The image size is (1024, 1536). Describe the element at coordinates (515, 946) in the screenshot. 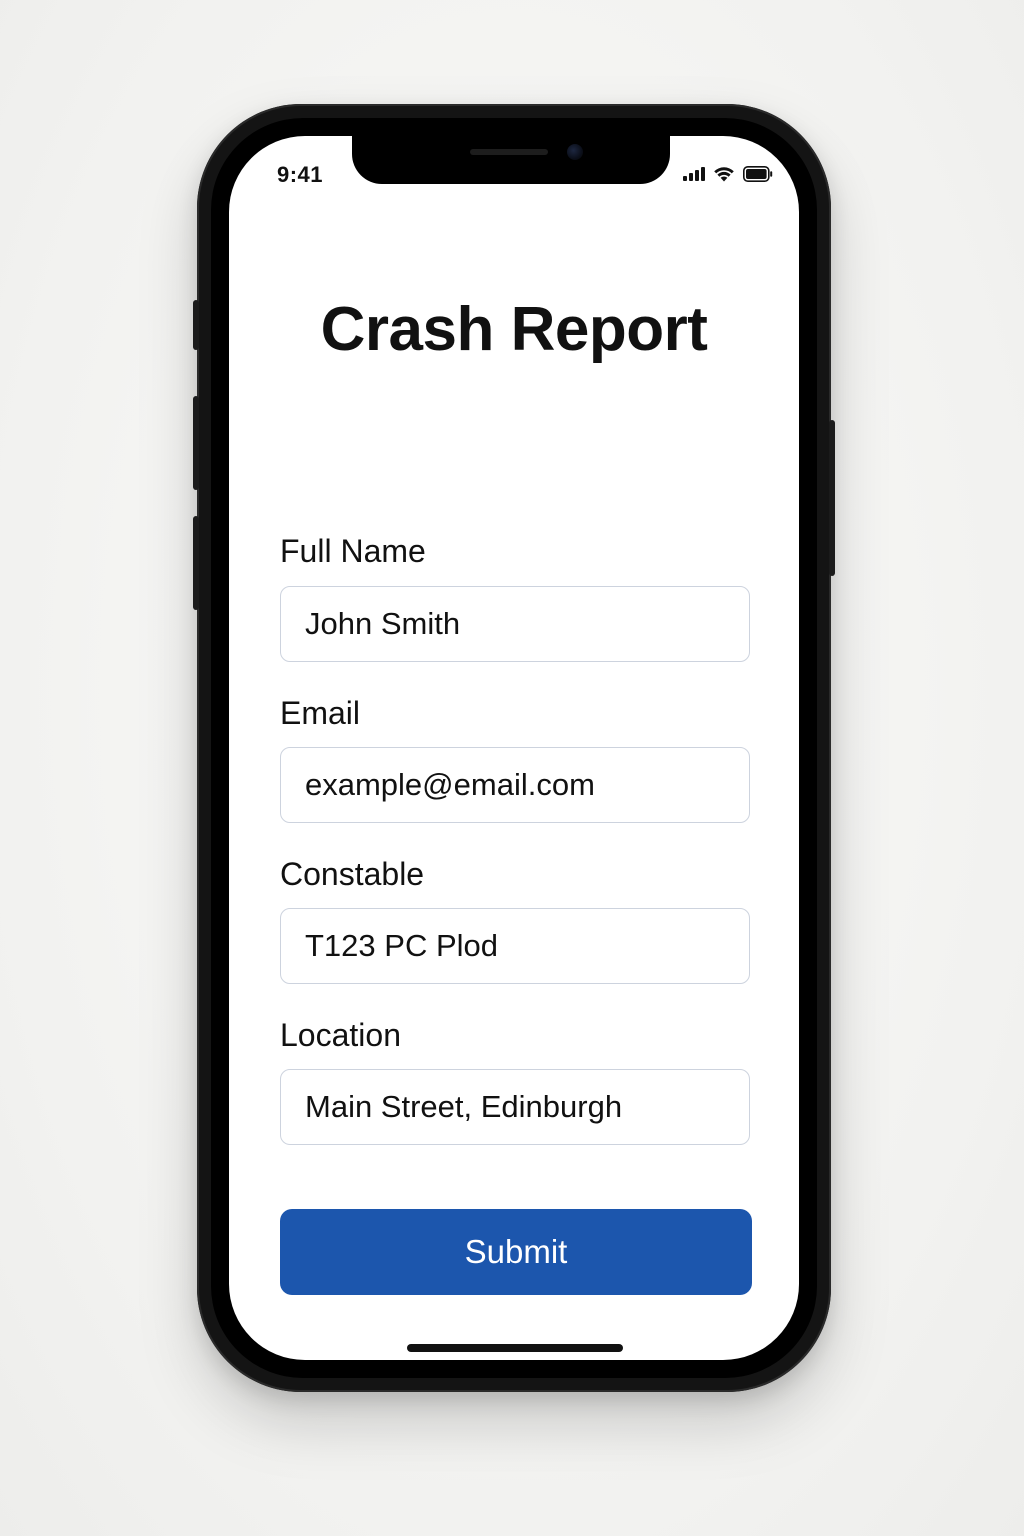

I see `constable-field` at that location.